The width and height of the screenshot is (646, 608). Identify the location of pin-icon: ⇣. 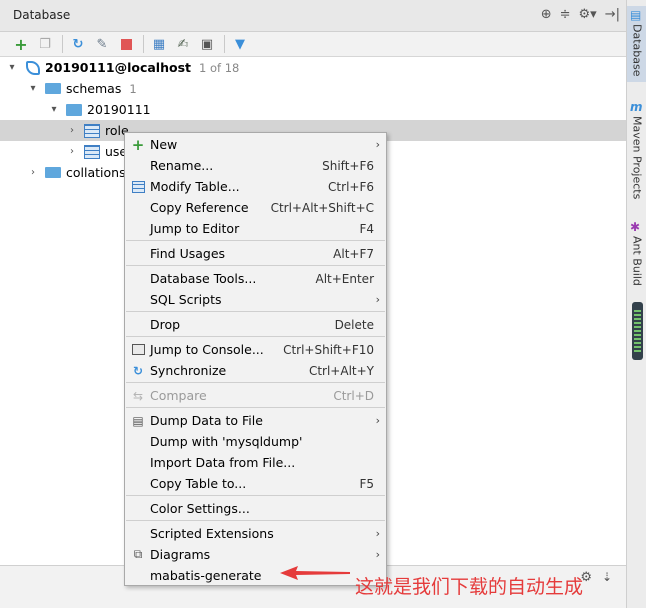
(607, 577).